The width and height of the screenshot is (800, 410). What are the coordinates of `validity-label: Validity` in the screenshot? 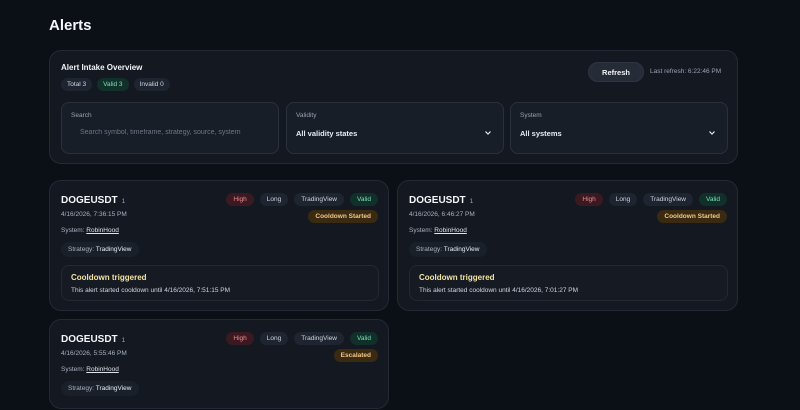 It's located at (306, 115).